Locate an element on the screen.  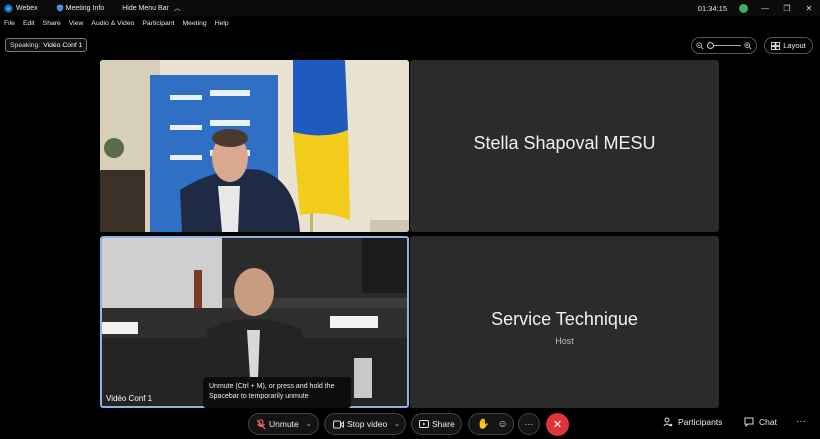
grid-icon is located at coordinates (776, 45).